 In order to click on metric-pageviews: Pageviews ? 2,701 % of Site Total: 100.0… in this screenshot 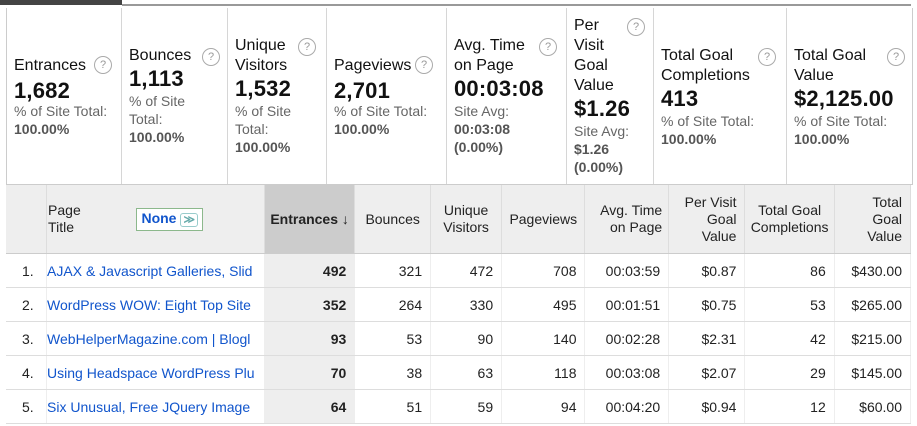, I will do `click(387, 96)`.